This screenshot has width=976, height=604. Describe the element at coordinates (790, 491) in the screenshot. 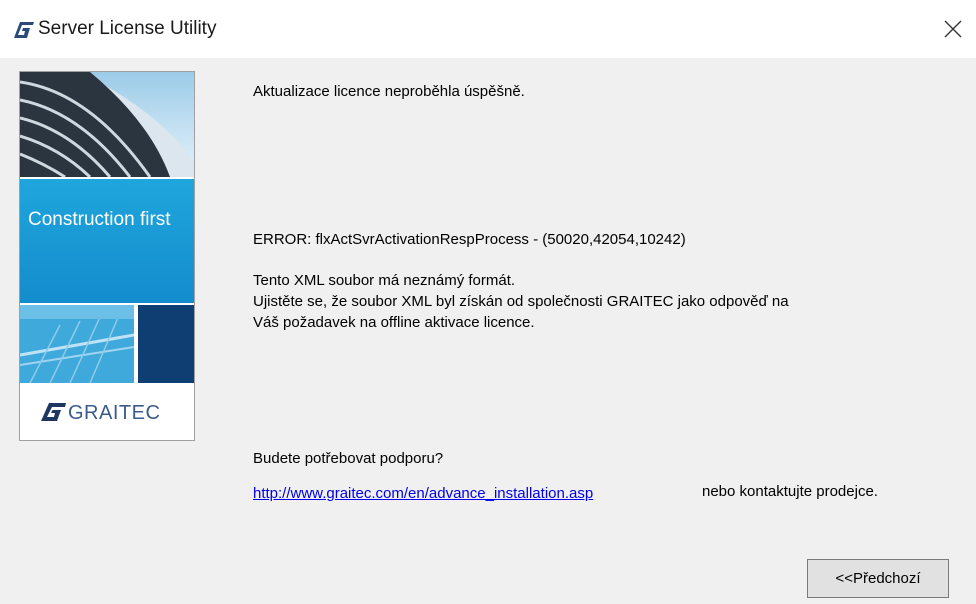

I see `support-suffix: nebo kontaktujte prodejce.` at that location.